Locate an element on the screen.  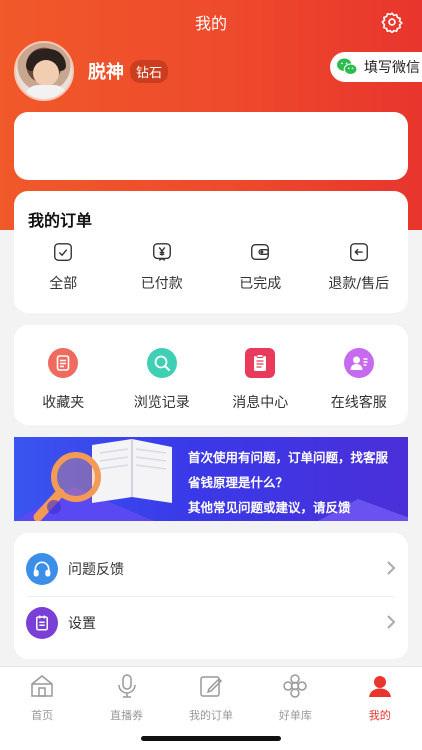
yen-tag-icon is located at coordinates (162, 252).